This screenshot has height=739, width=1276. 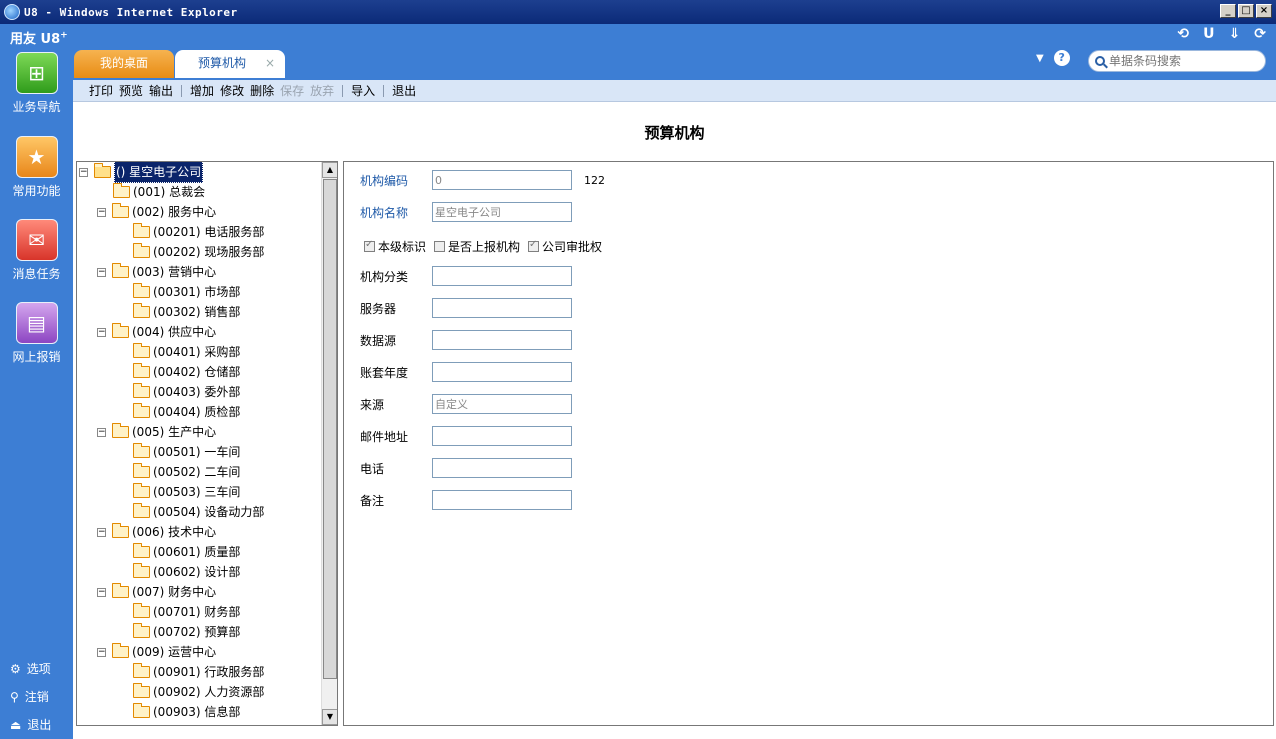 What do you see at coordinates (395, 246) in the screenshot?
I see `level-flag-checkbox: 本级标识` at bounding box center [395, 246].